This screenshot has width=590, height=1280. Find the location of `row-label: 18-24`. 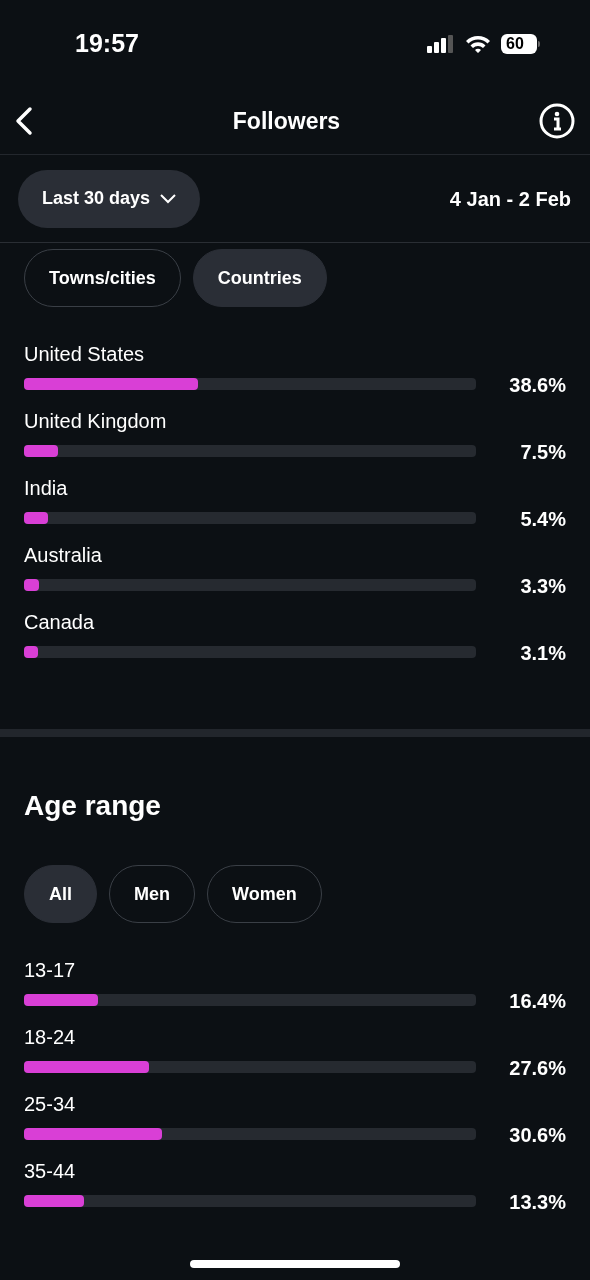

row-label: 18-24 is located at coordinates (50, 1037).